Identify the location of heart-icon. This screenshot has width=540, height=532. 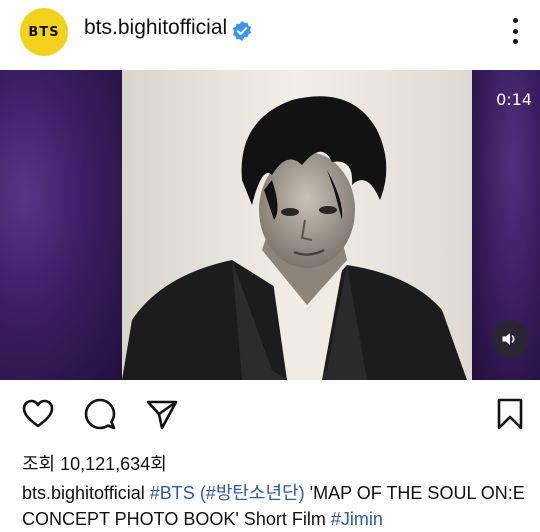
(38, 414).